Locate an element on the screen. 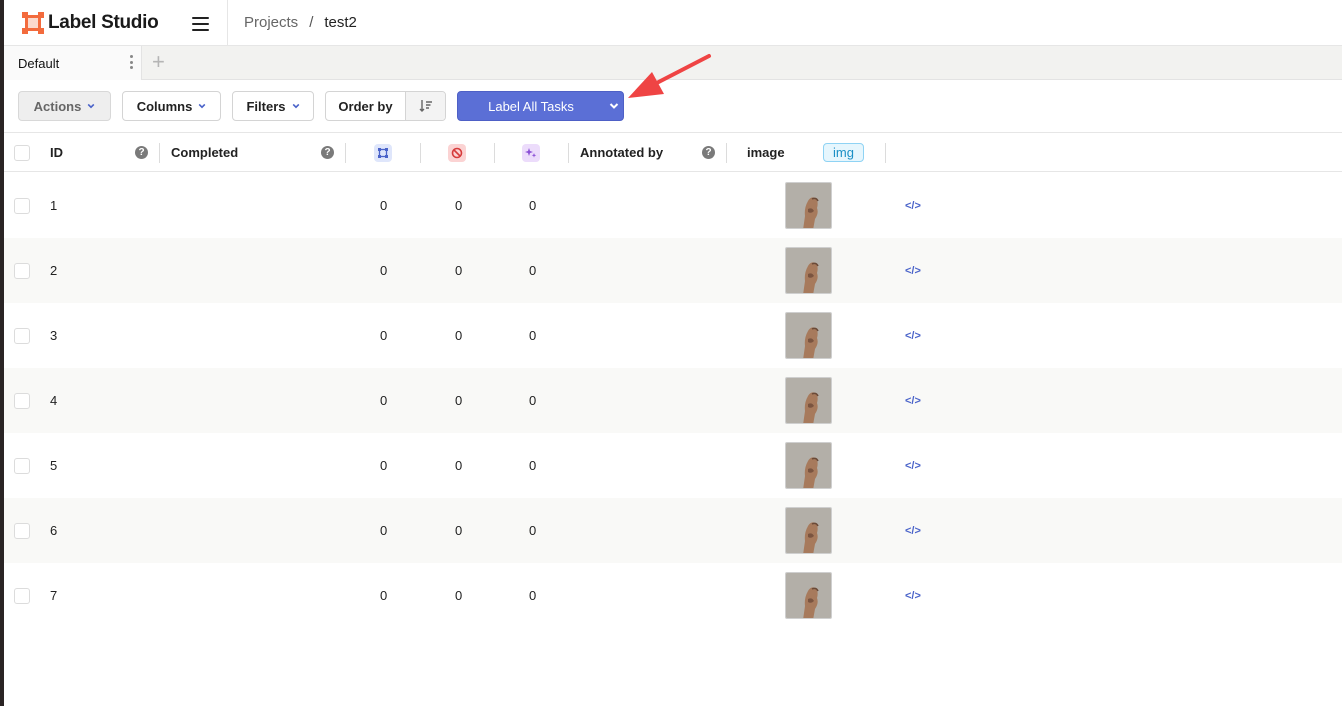  cancelled-icon is located at coordinates (457, 152).